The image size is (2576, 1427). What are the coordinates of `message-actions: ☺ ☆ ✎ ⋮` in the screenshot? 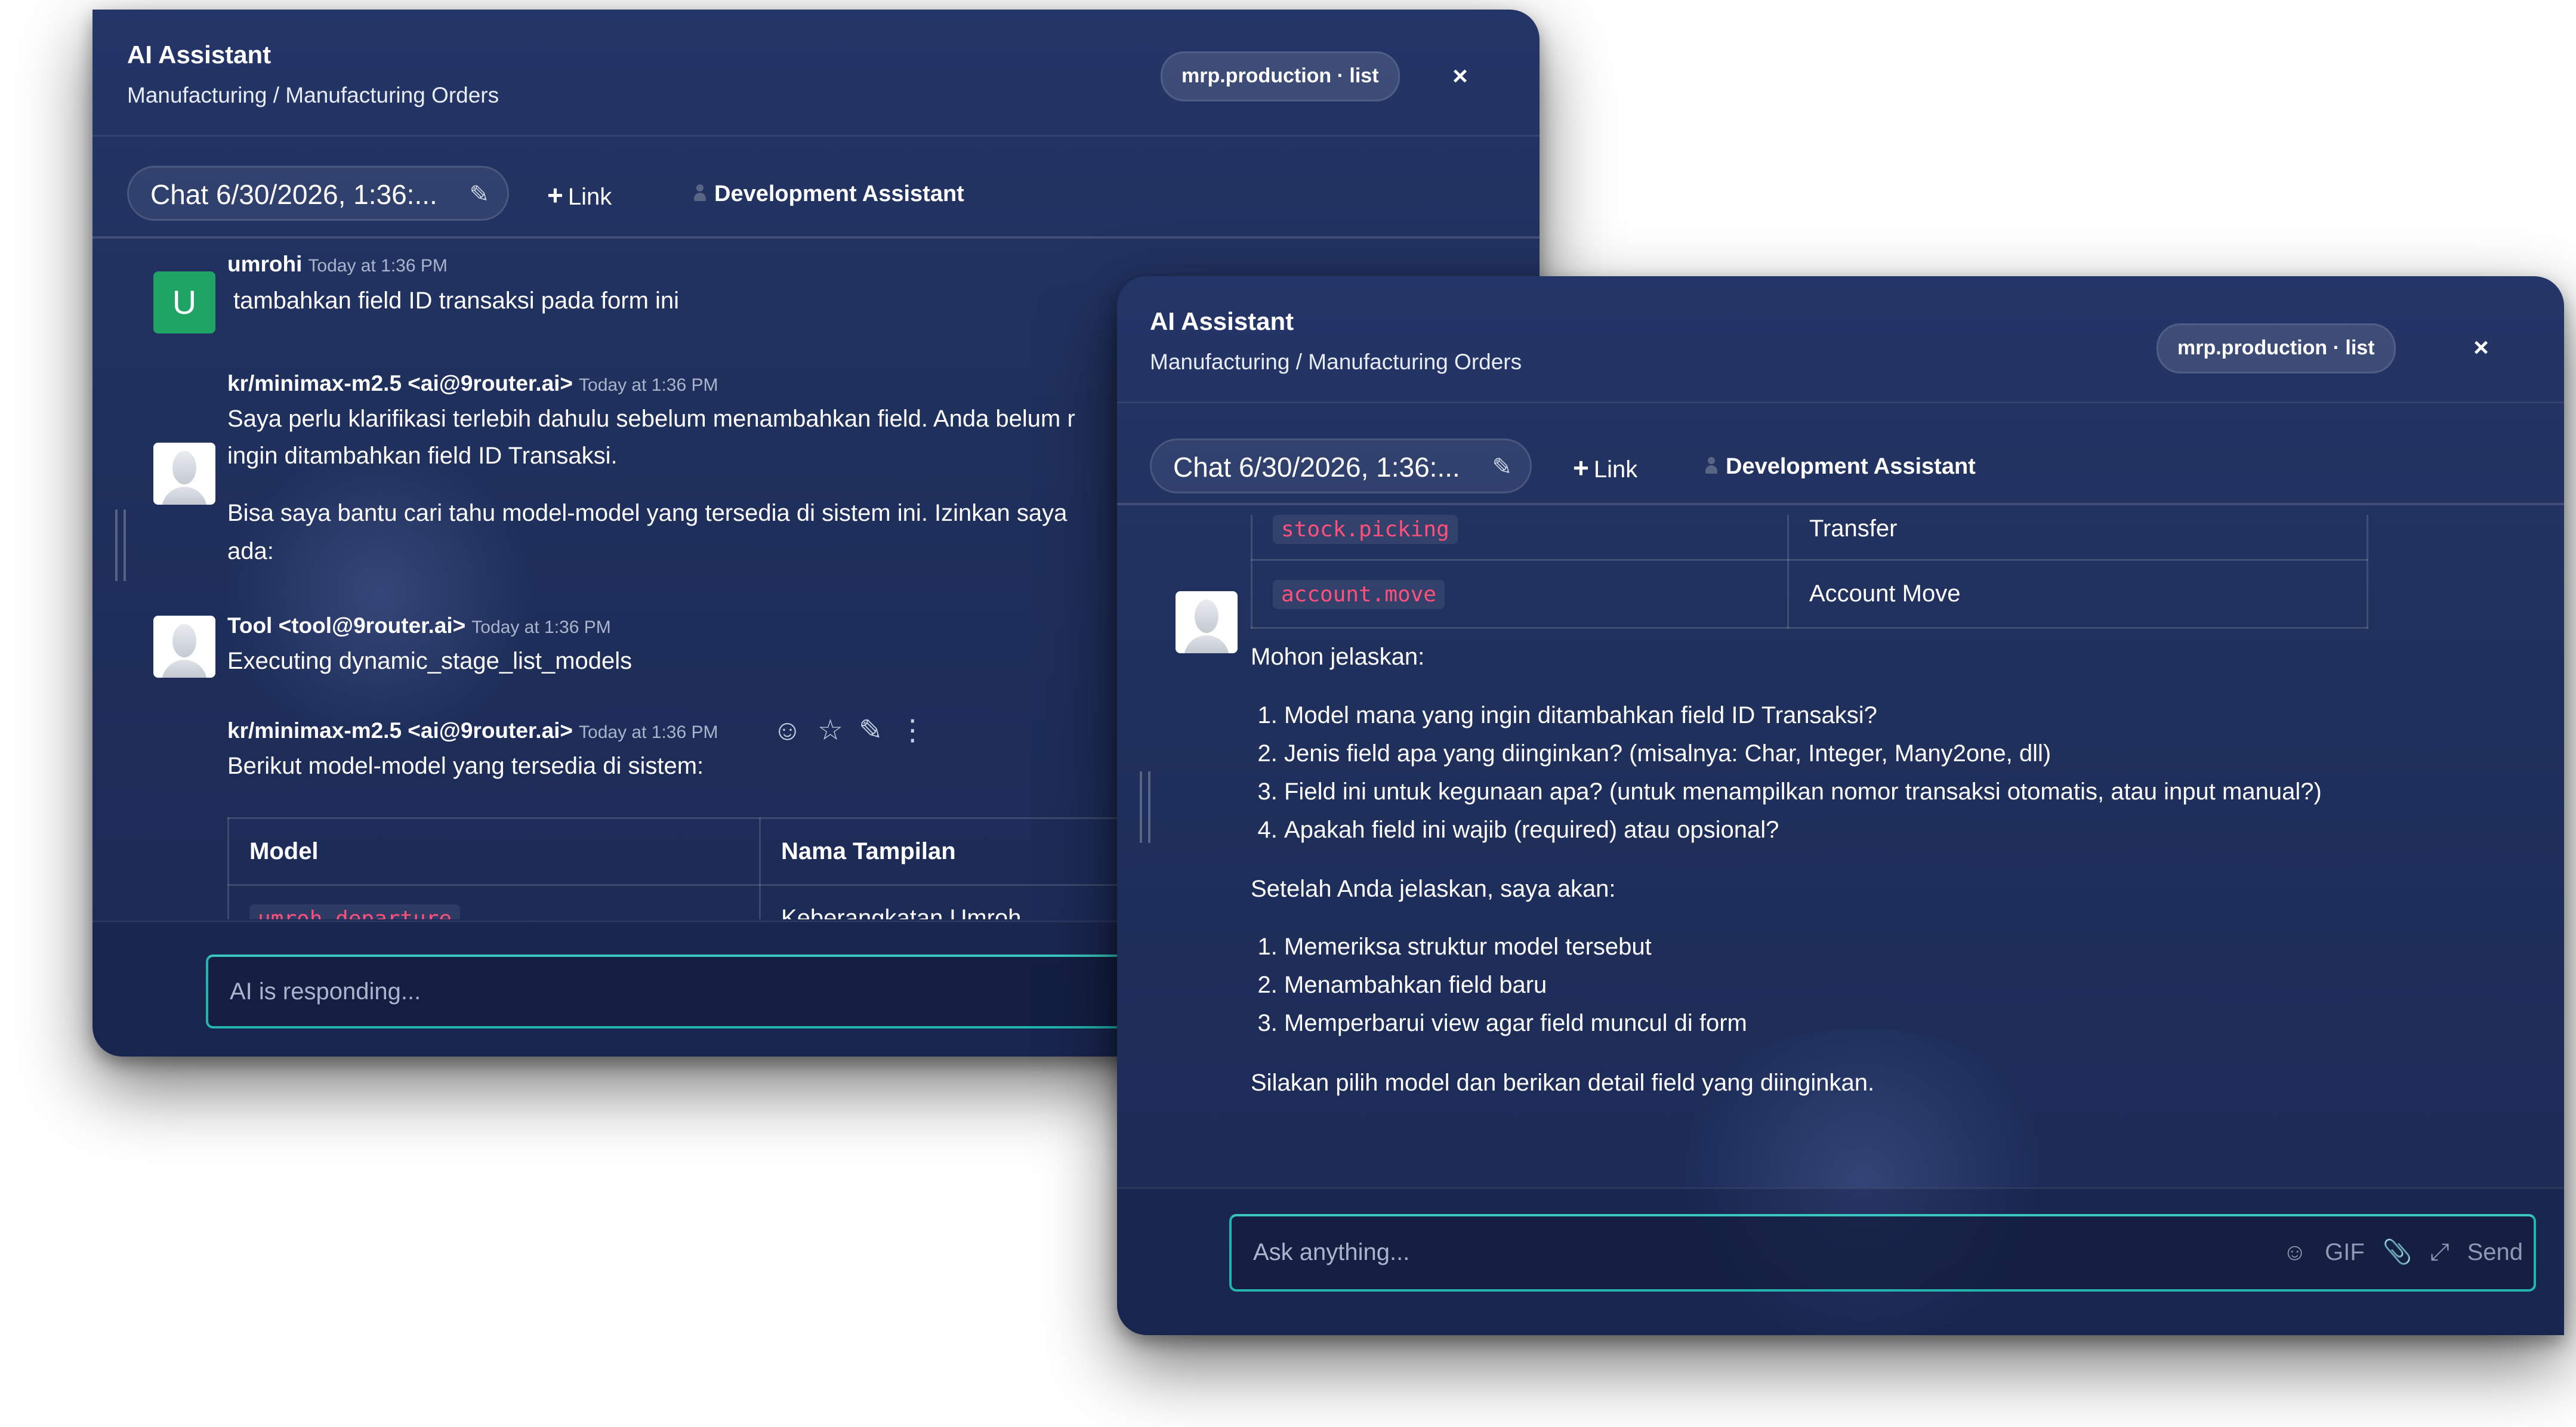 It's located at (858, 731).